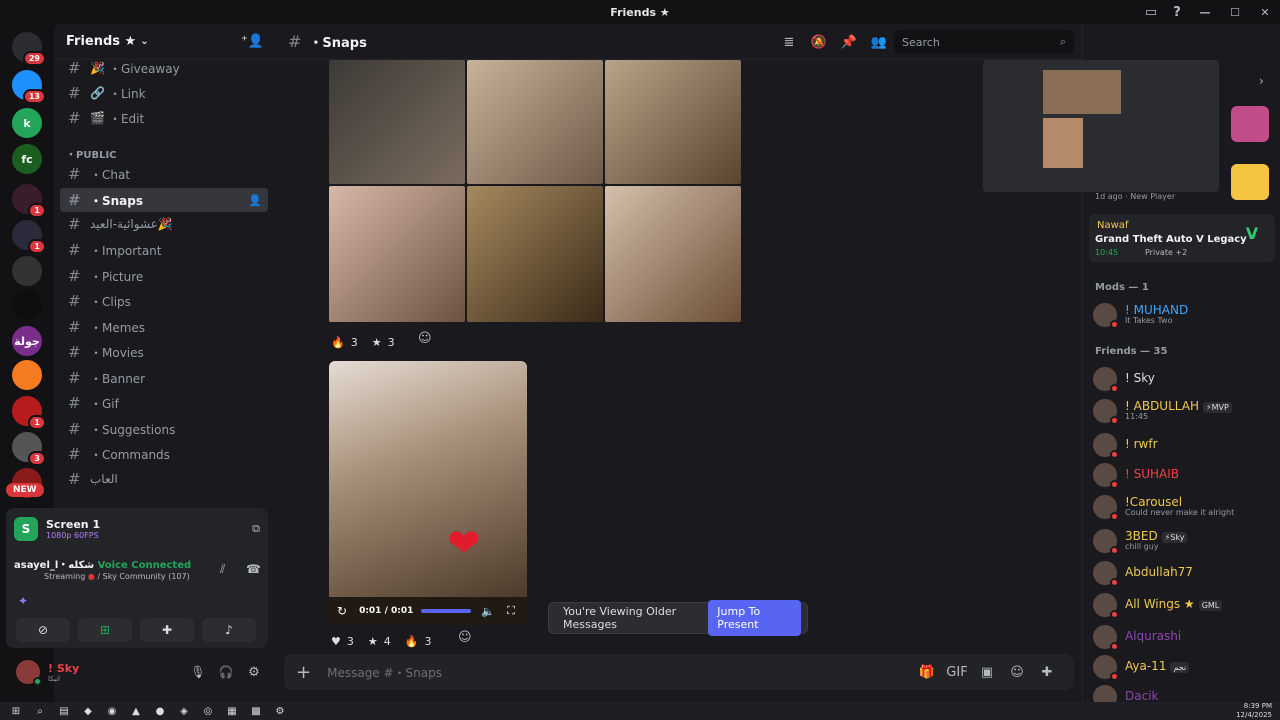 Image resolution: width=1280 pixels, height=720 pixels. What do you see at coordinates (198, 672) in the screenshot?
I see `mic-icon: 🎙` at bounding box center [198, 672].